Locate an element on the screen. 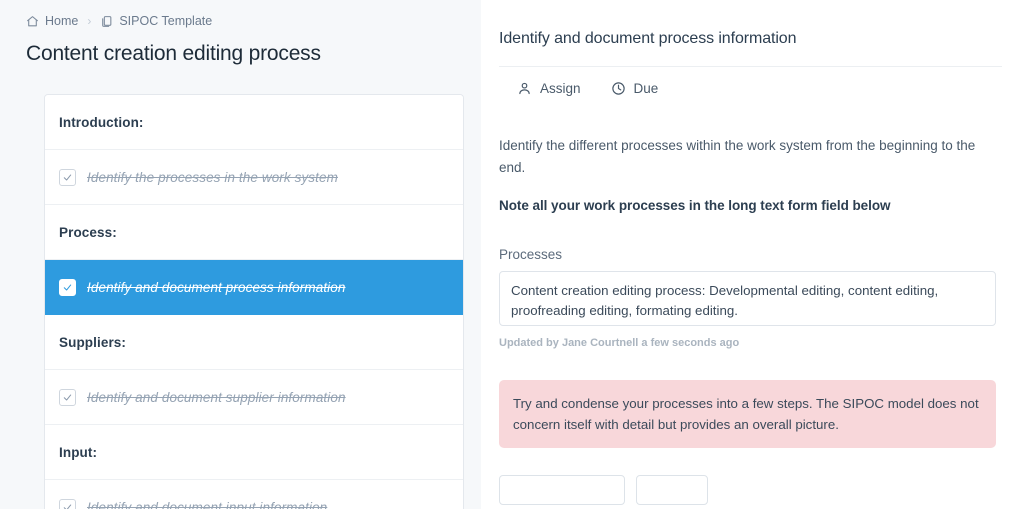 This screenshot has height=509, width=1024. checklist-section-header: 7Input: is located at coordinates (254, 452).